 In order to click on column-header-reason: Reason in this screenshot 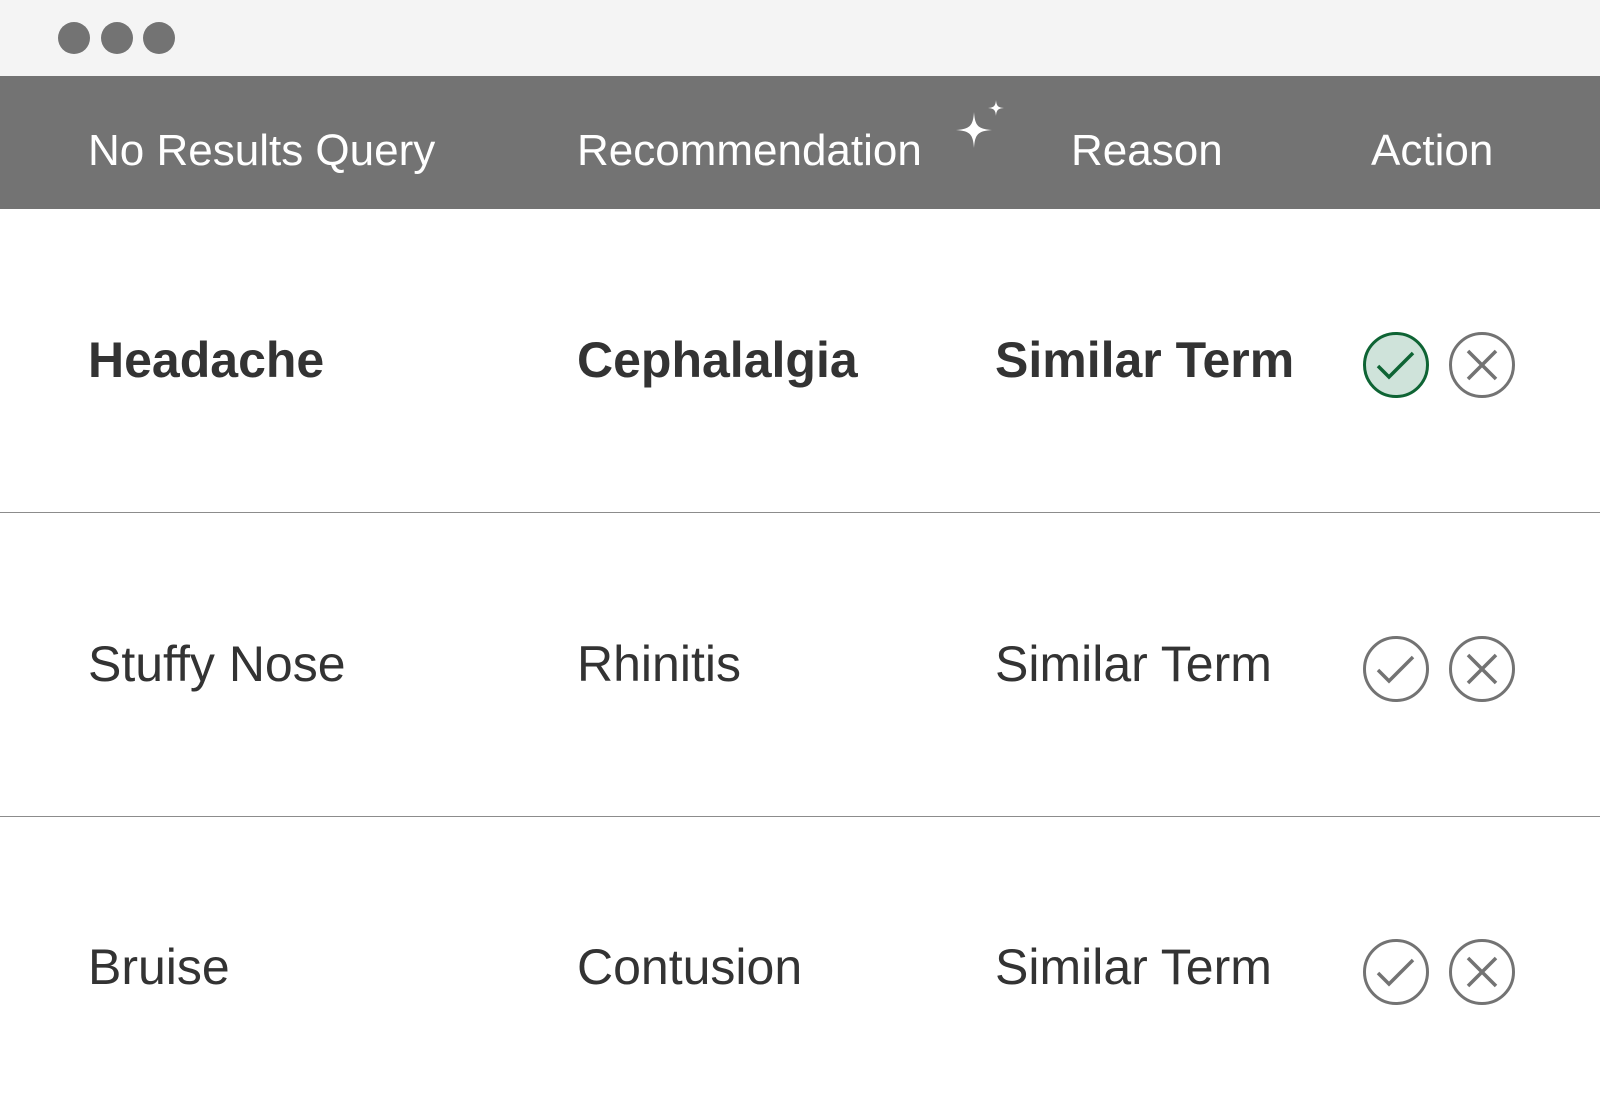, I will do `click(1147, 150)`.